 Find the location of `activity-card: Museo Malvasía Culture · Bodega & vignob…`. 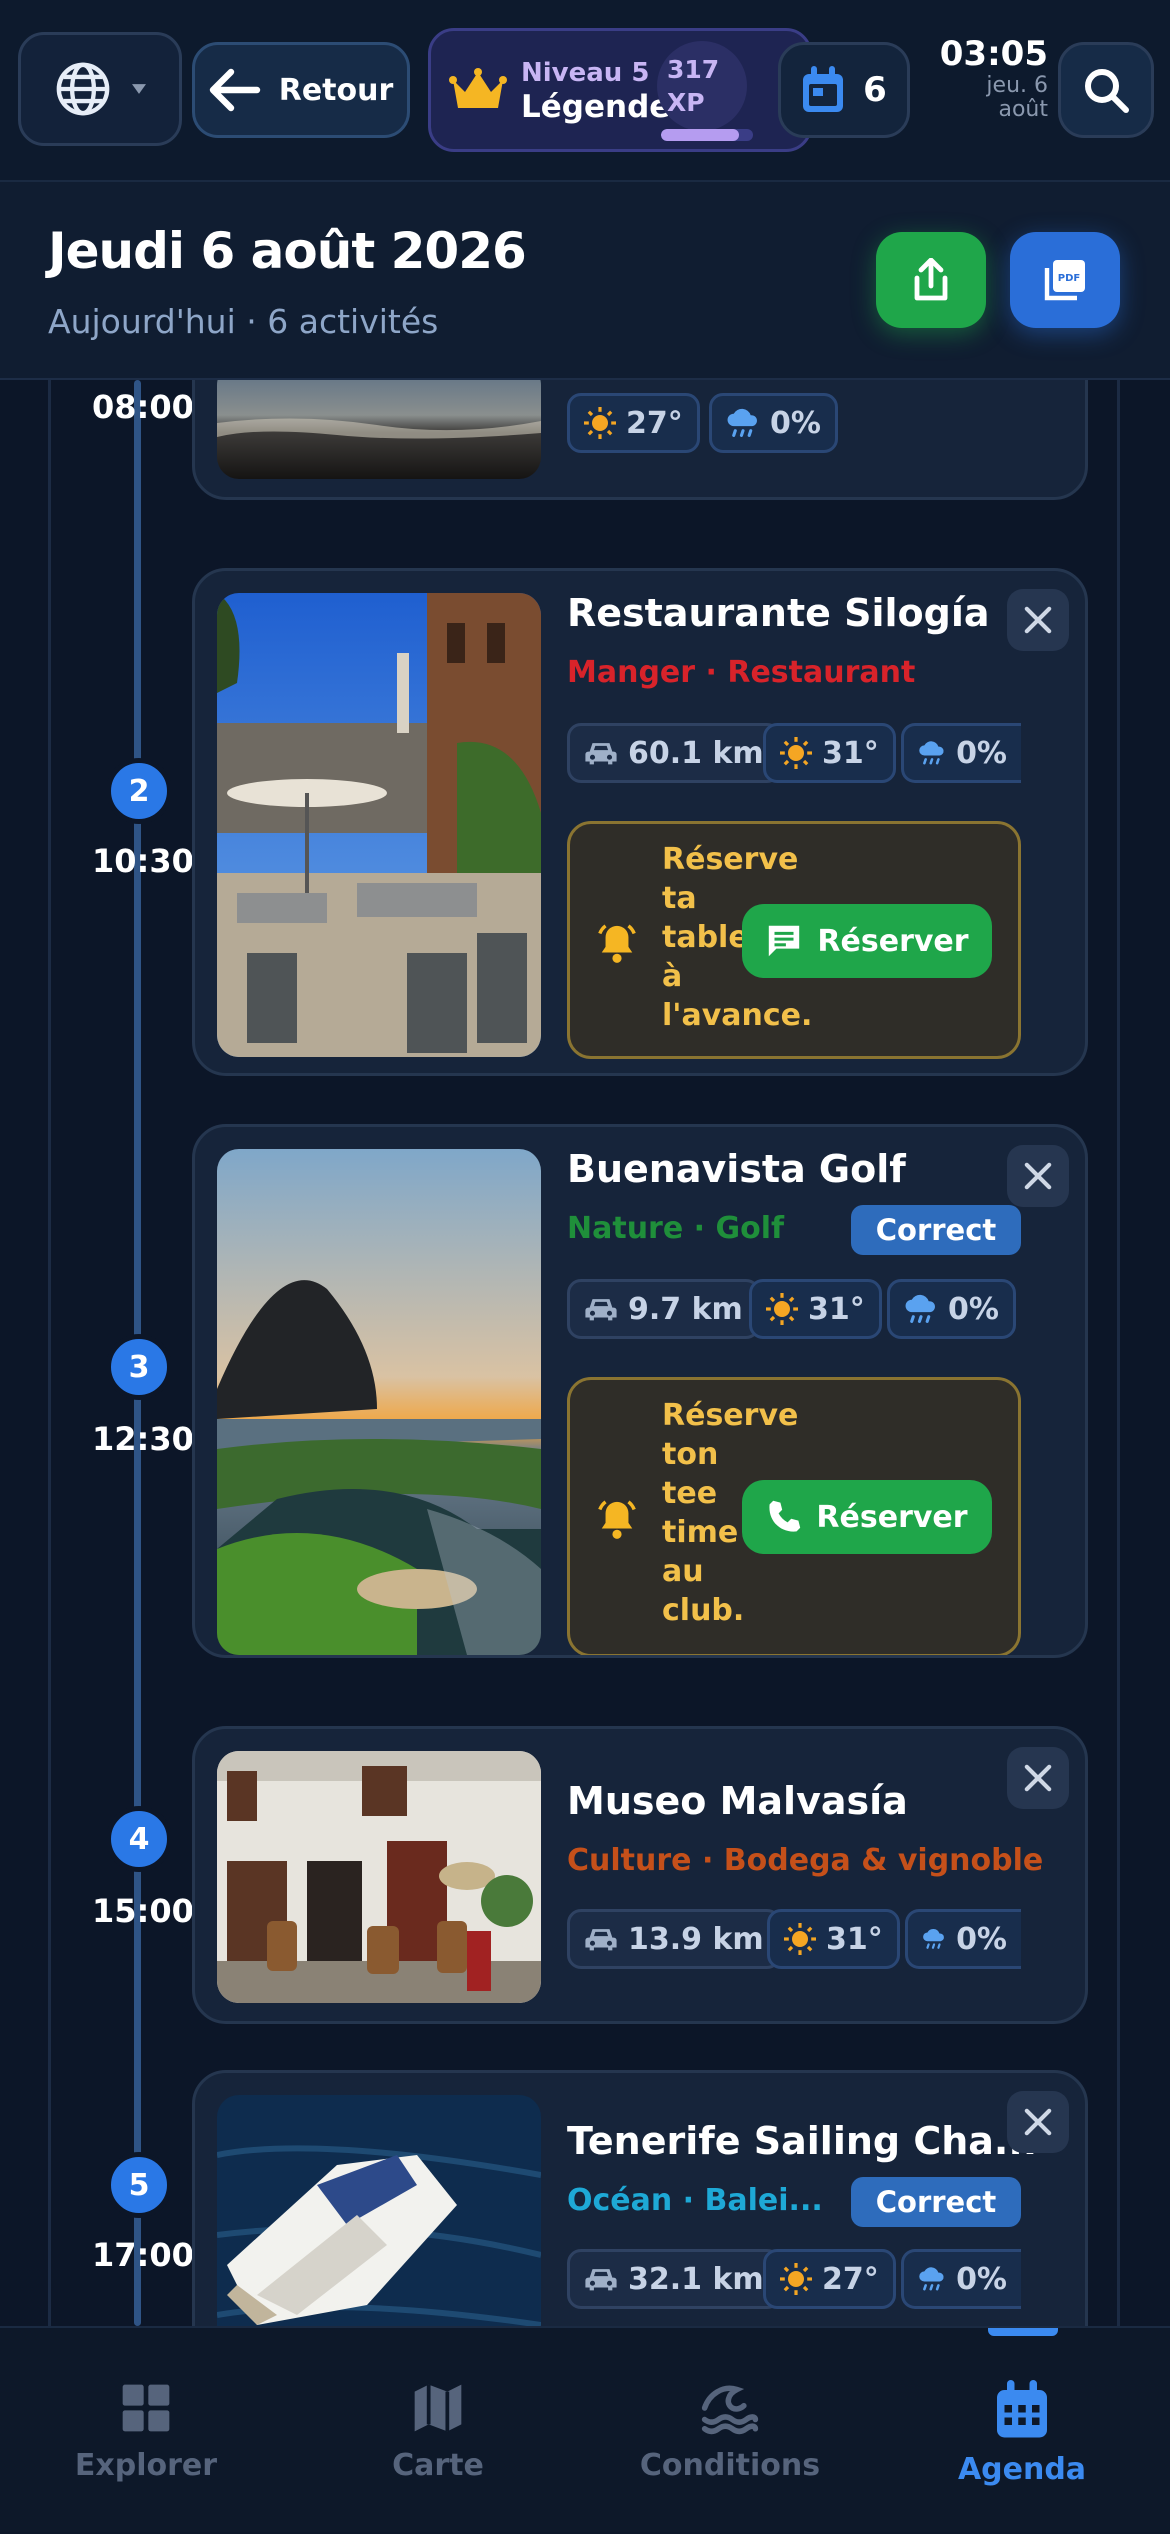

activity-card: Museo Malvasía Culture · Bodega & vignob… is located at coordinates (640, 1875).